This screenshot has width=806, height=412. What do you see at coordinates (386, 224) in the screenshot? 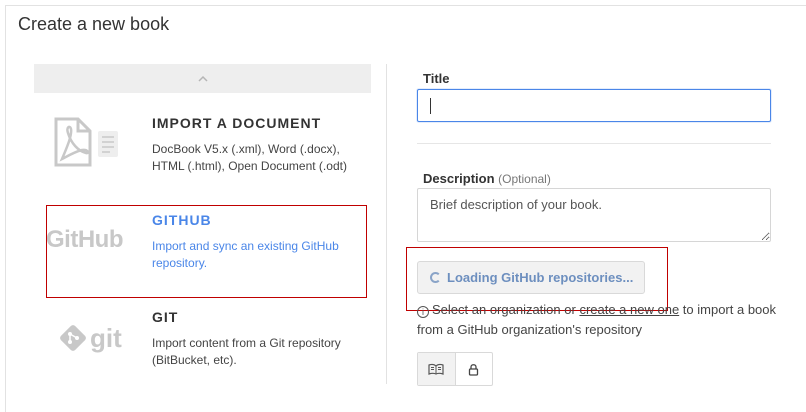
I see `column-divider` at bounding box center [386, 224].